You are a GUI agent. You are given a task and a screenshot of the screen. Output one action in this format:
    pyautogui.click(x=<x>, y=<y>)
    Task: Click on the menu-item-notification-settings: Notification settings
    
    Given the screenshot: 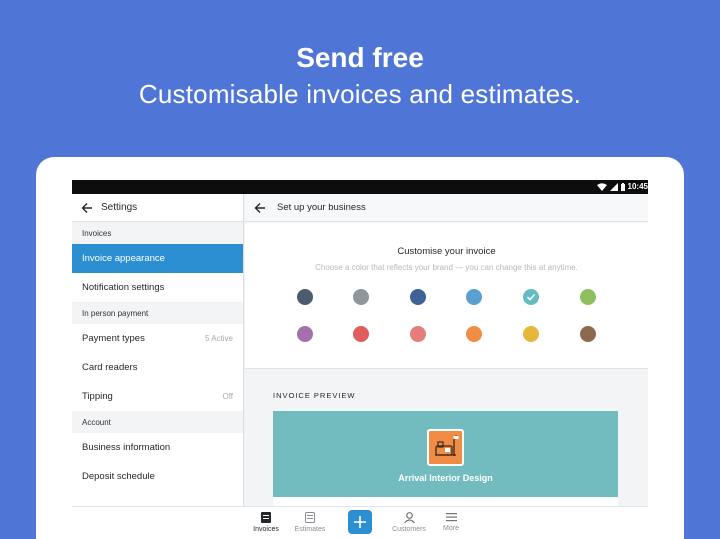 What is the action you would take?
    pyautogui.click(x=157, y=287)
    